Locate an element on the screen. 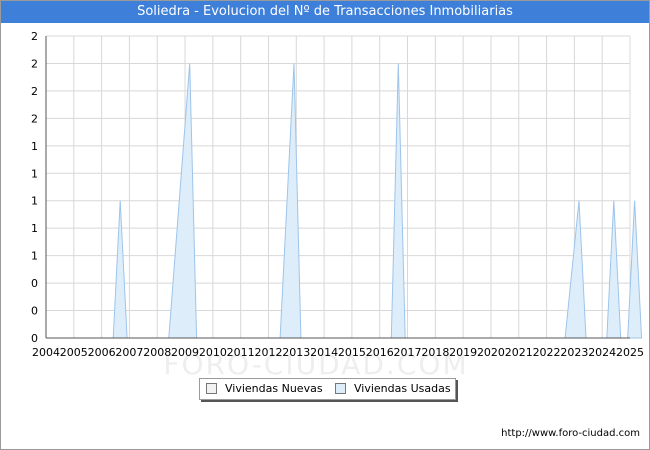 This screenshot has height=450, width=650. x-tick-label: 2009 is located at coordinates (185, 352).